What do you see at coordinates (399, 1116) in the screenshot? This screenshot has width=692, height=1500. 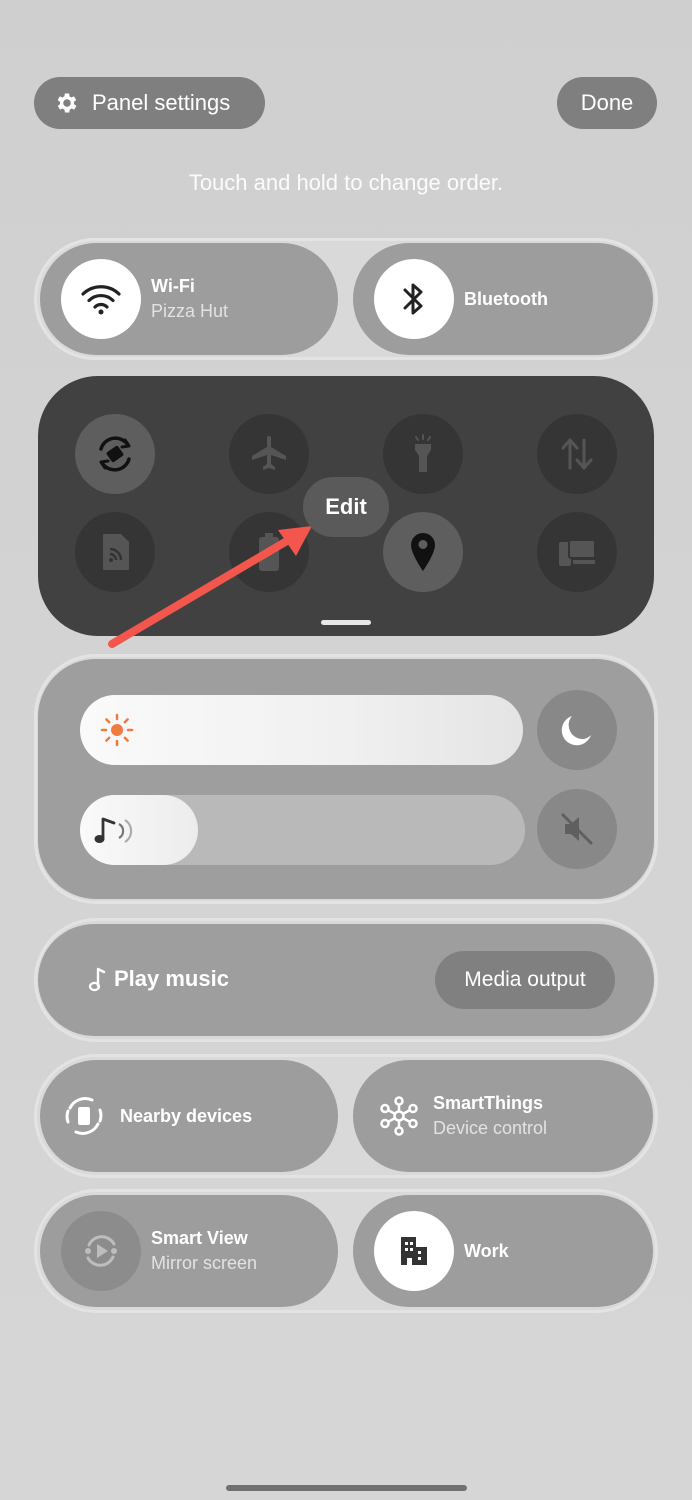 I see `smartthings-icon` at bounding box center [399, 1116].